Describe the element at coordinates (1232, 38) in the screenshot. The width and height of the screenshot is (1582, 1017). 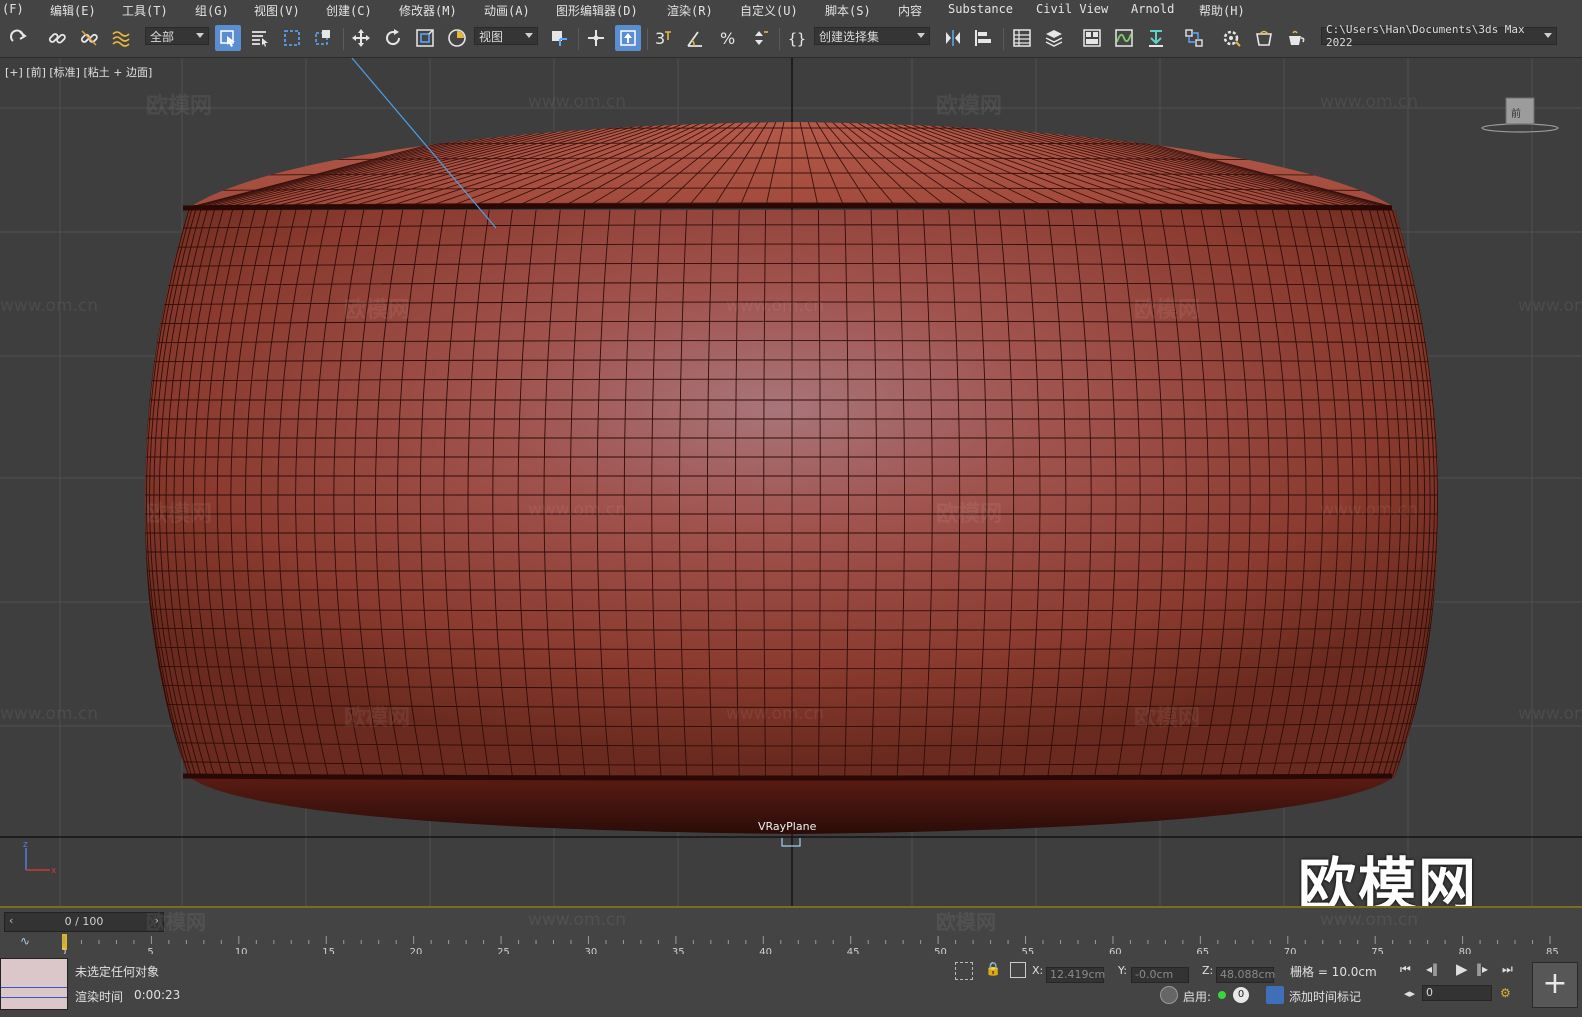
I see `render-setup-icon` at that location.